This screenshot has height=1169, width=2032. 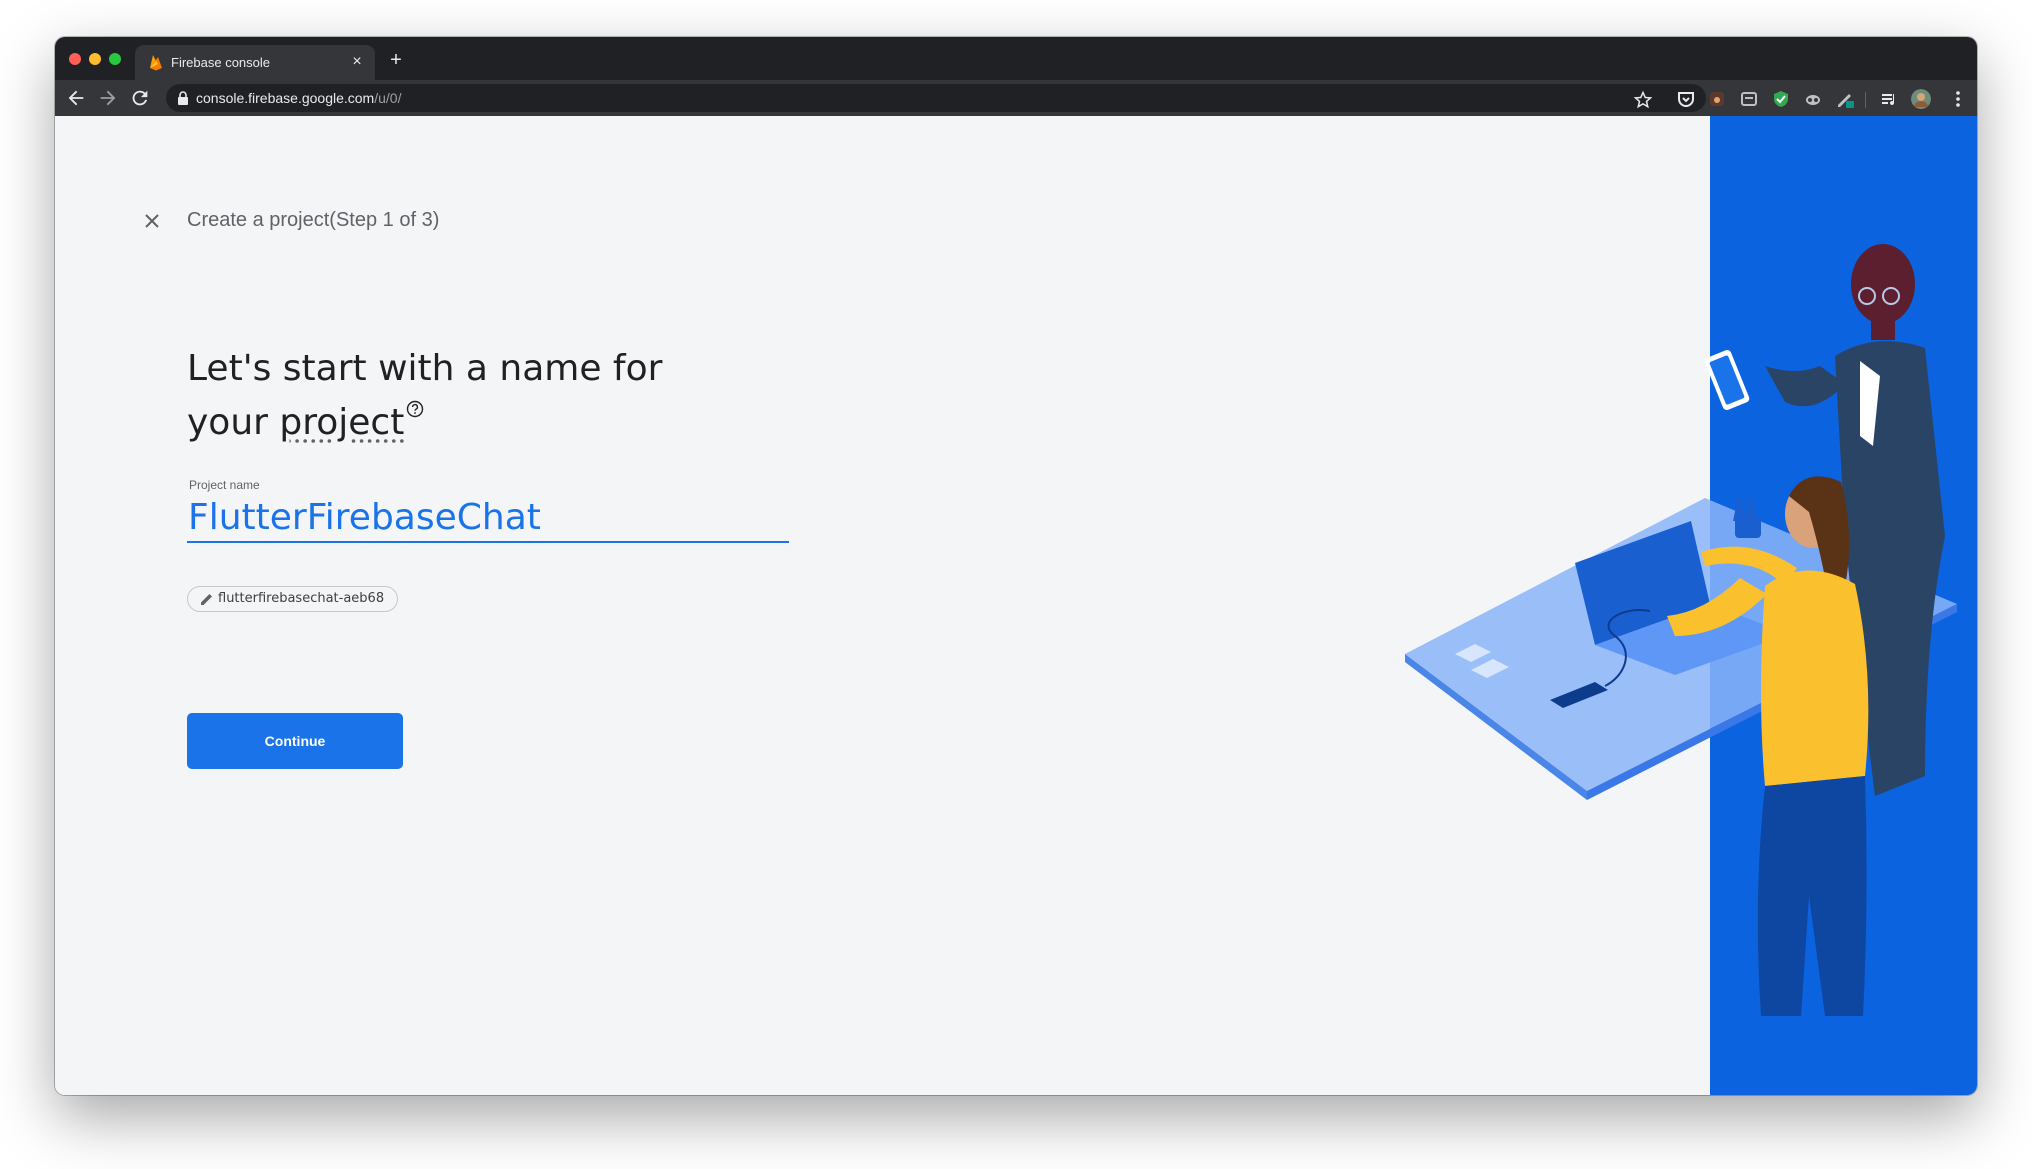 I want to click on tab-title: Firebase console, so click(x=220, y=62).